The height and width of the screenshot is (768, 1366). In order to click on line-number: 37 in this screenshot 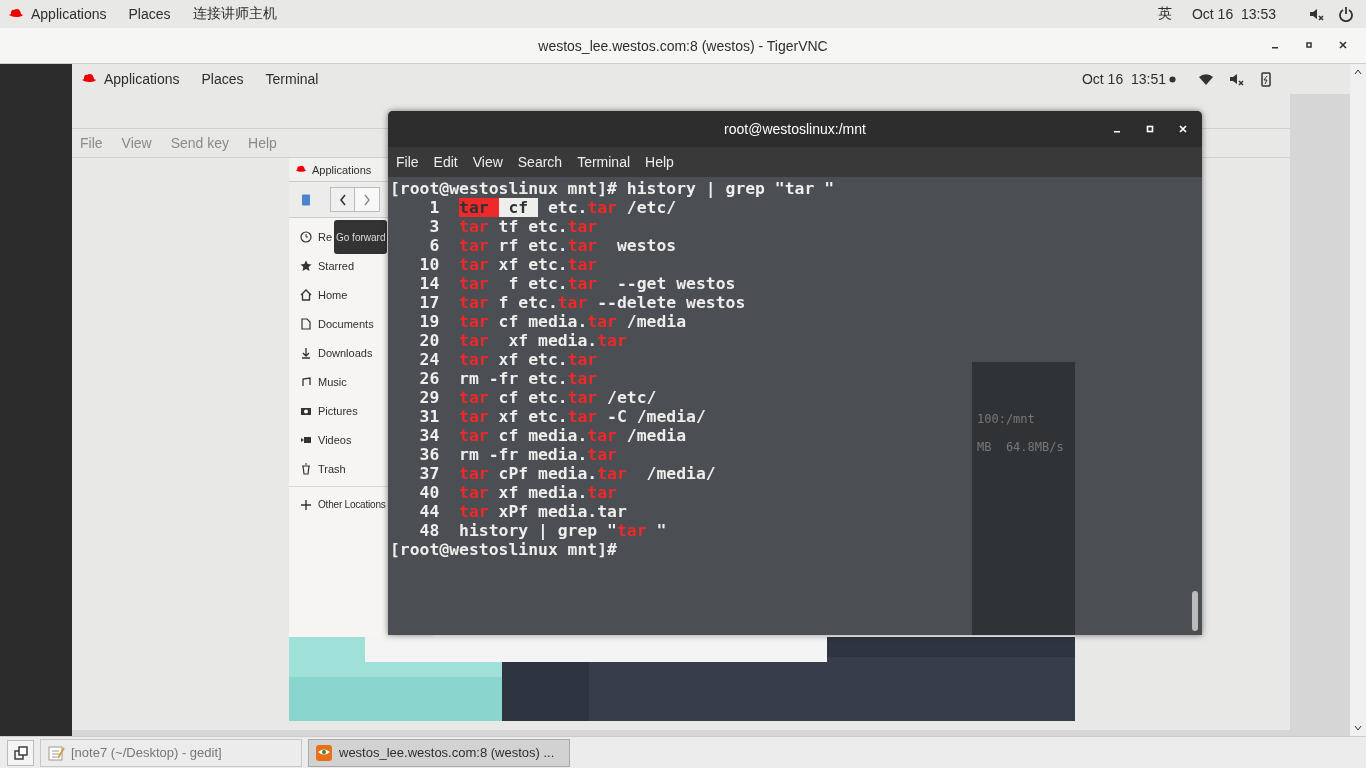, I will do `click(429, 473)`.